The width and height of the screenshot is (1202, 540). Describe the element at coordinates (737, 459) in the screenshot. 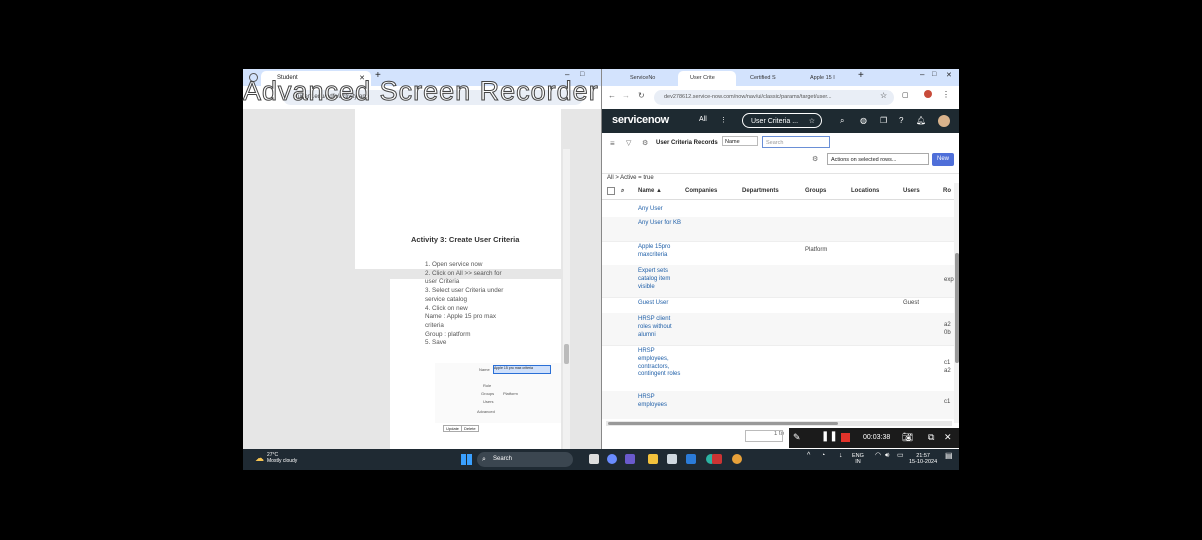

I see `chrome-icon` at that location.